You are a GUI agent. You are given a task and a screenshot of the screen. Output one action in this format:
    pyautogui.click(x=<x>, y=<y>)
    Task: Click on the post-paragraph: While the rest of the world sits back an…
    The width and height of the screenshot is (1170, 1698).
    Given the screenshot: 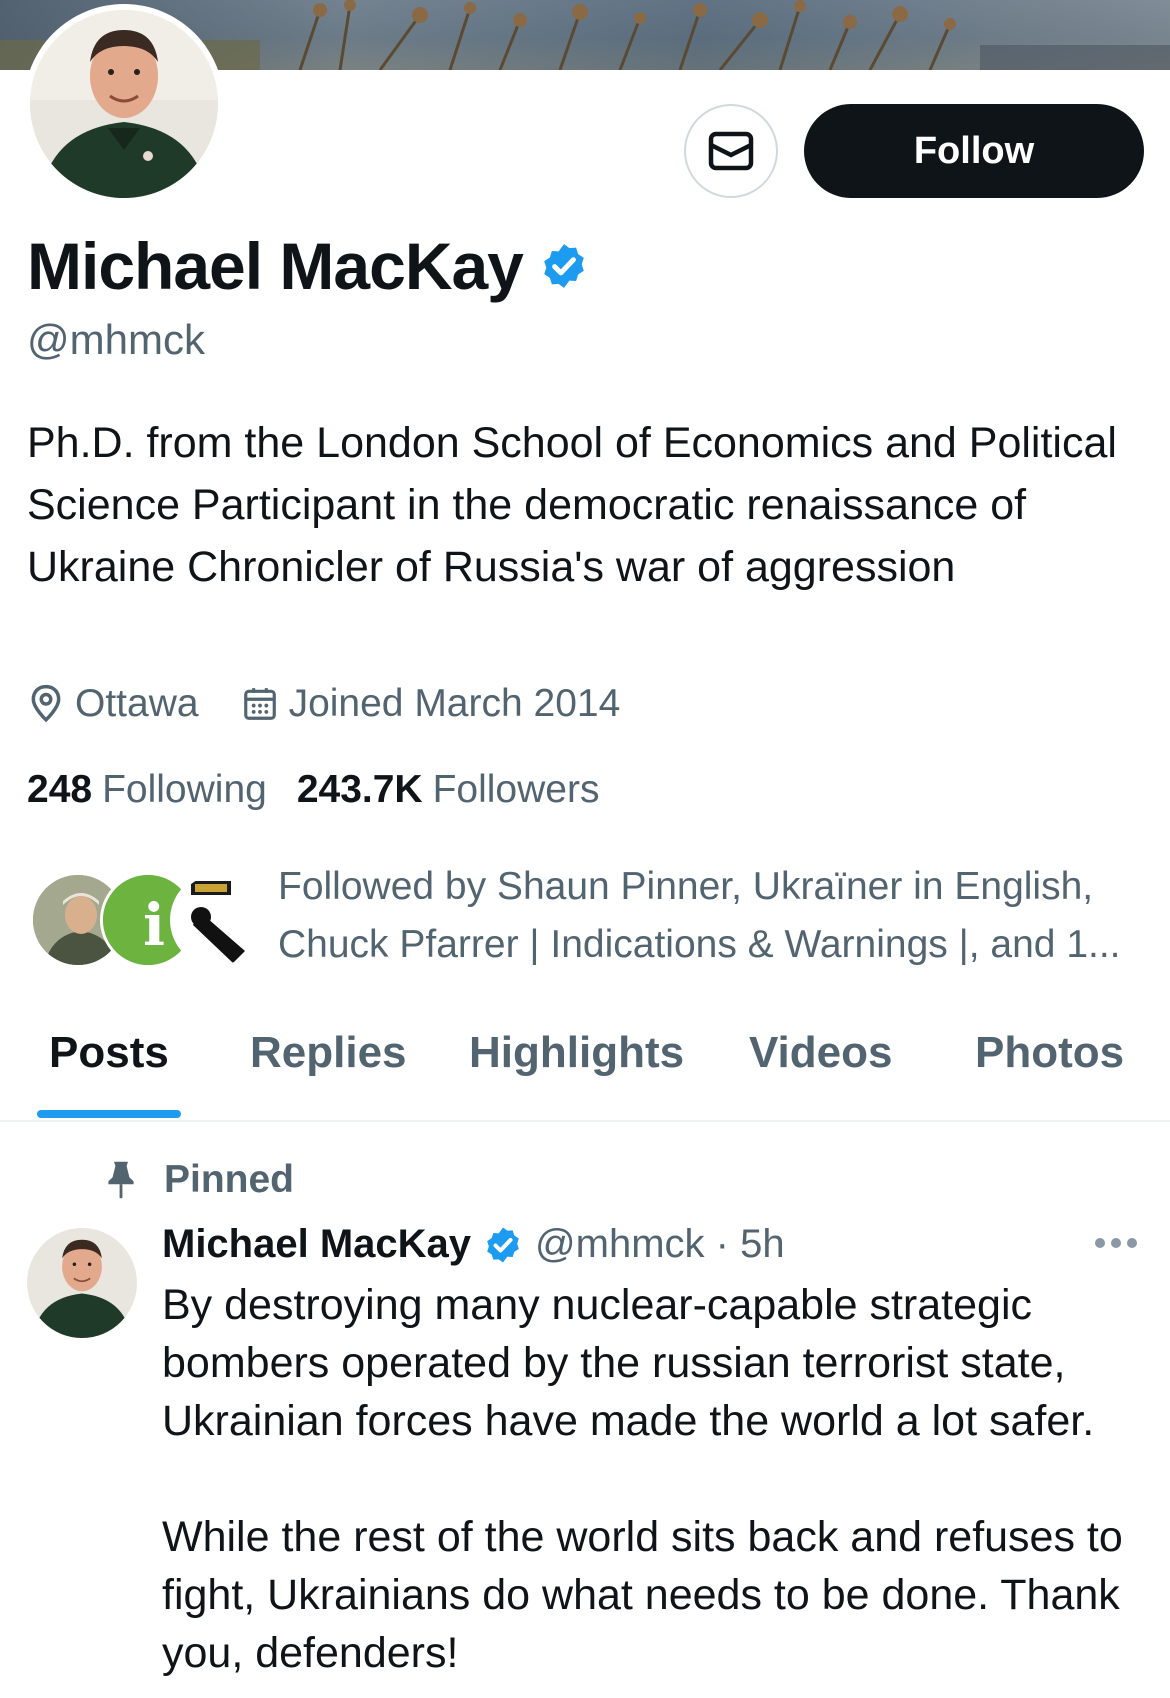 What is the action you would take?
    pyautogui.click(x=642, y=1595)
    